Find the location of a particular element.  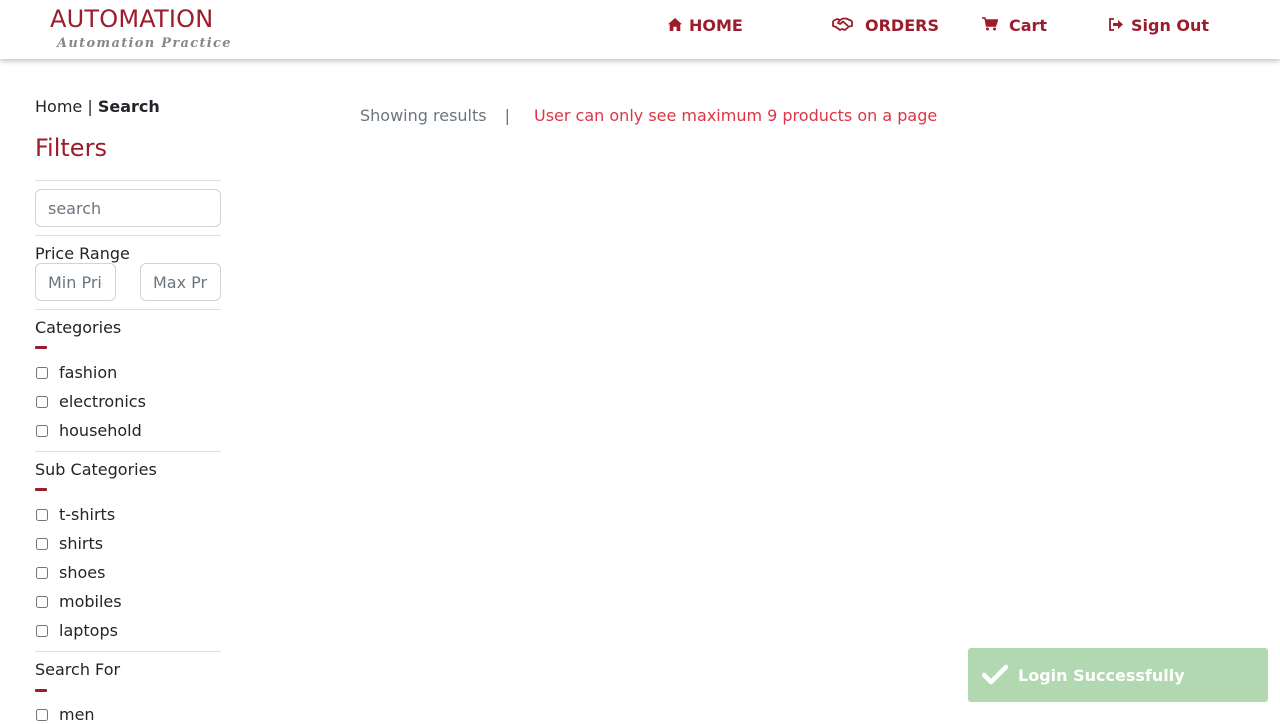

category-fashion: fashion is located at coordinates (76, 372).